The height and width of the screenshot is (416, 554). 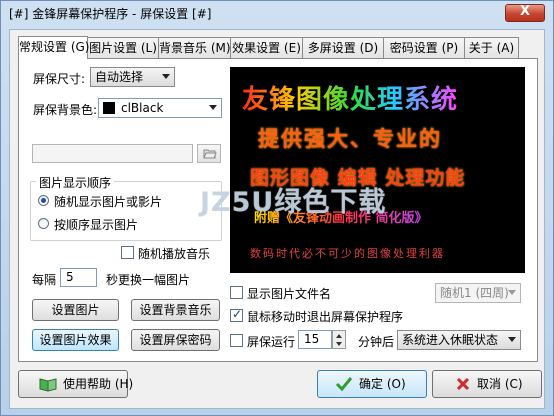 What do you see at coordinates (127, 252) in the screenshot?
I see `random-music-checkbox` at bounding box center [127, 252].